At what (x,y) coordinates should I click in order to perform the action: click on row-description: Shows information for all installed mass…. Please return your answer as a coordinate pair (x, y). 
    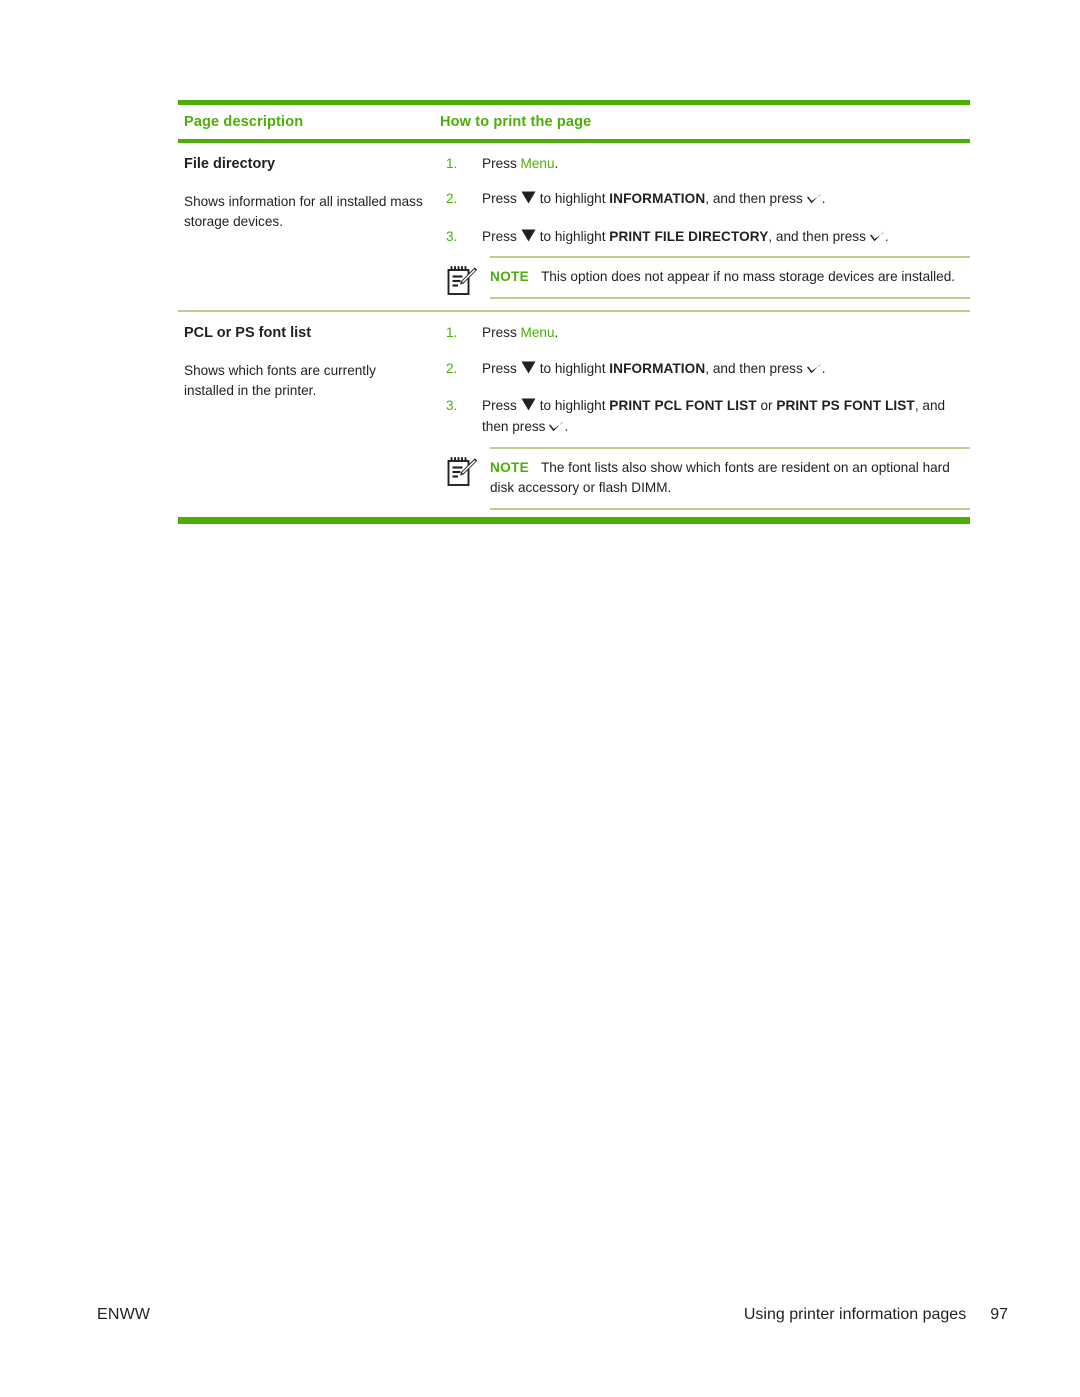
    Looking at the image, I should click on (303, 211).